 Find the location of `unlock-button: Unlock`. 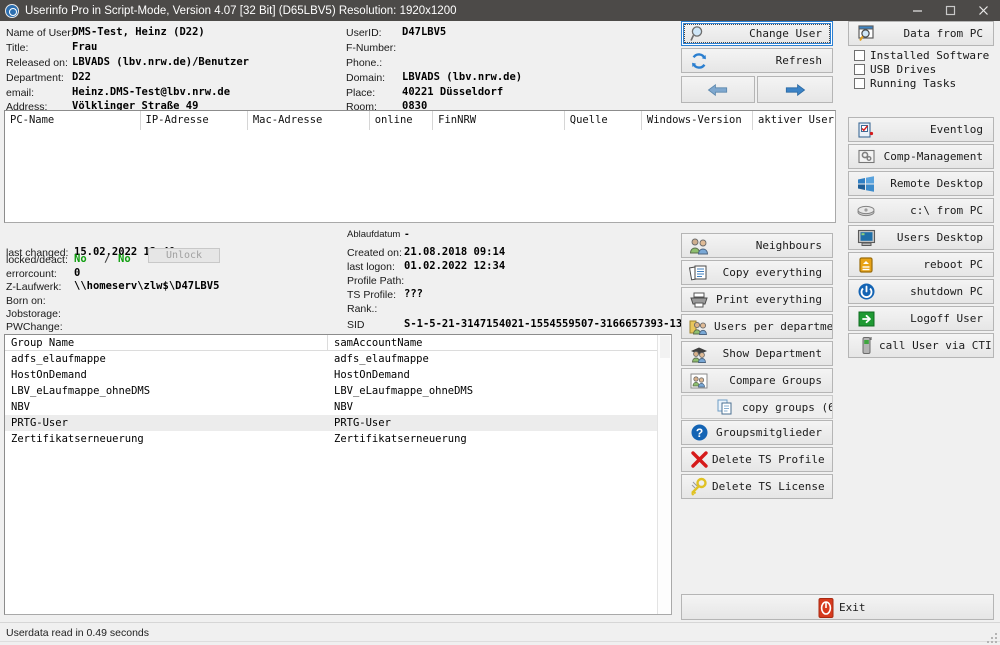

unlock-button: Unlock is located at coordinates (184, 255).